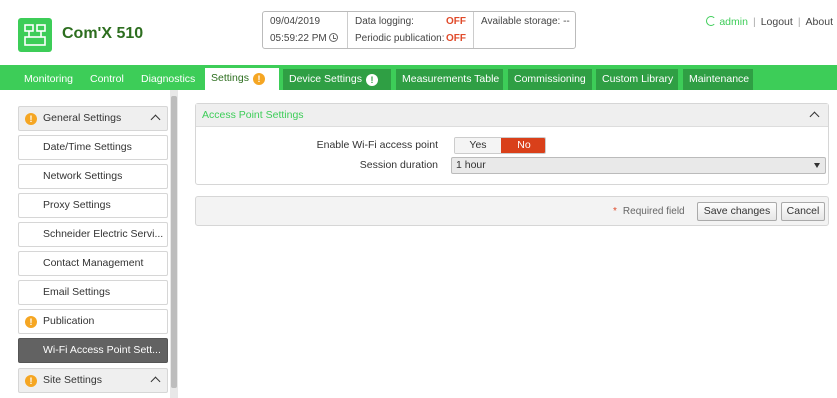 The image size is (837, 398). Describe the element at coordinates (400, 38) in the screenshot. I see `periodic-publication-label: Periodic publication:` at that location.